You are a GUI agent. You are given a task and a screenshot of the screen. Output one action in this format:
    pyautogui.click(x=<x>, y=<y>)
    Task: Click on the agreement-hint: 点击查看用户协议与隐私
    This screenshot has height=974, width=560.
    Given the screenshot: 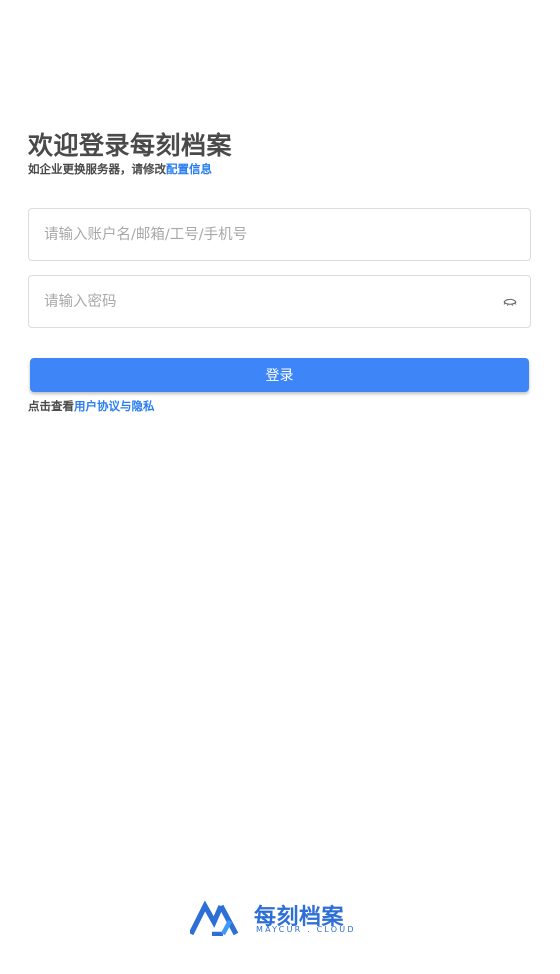 What is the action you would take?
    pyautogui.click(x=91, y=406)
    